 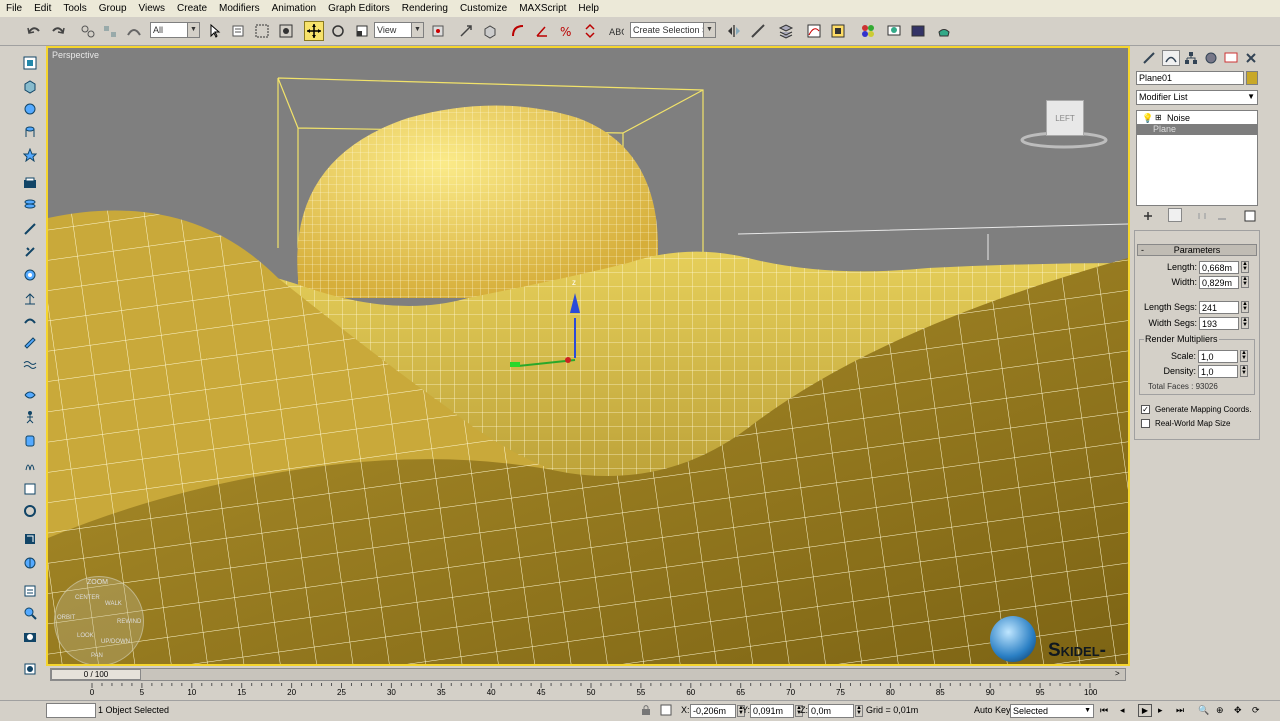 I want to click on tools-icon, so click(x=30, y=489).